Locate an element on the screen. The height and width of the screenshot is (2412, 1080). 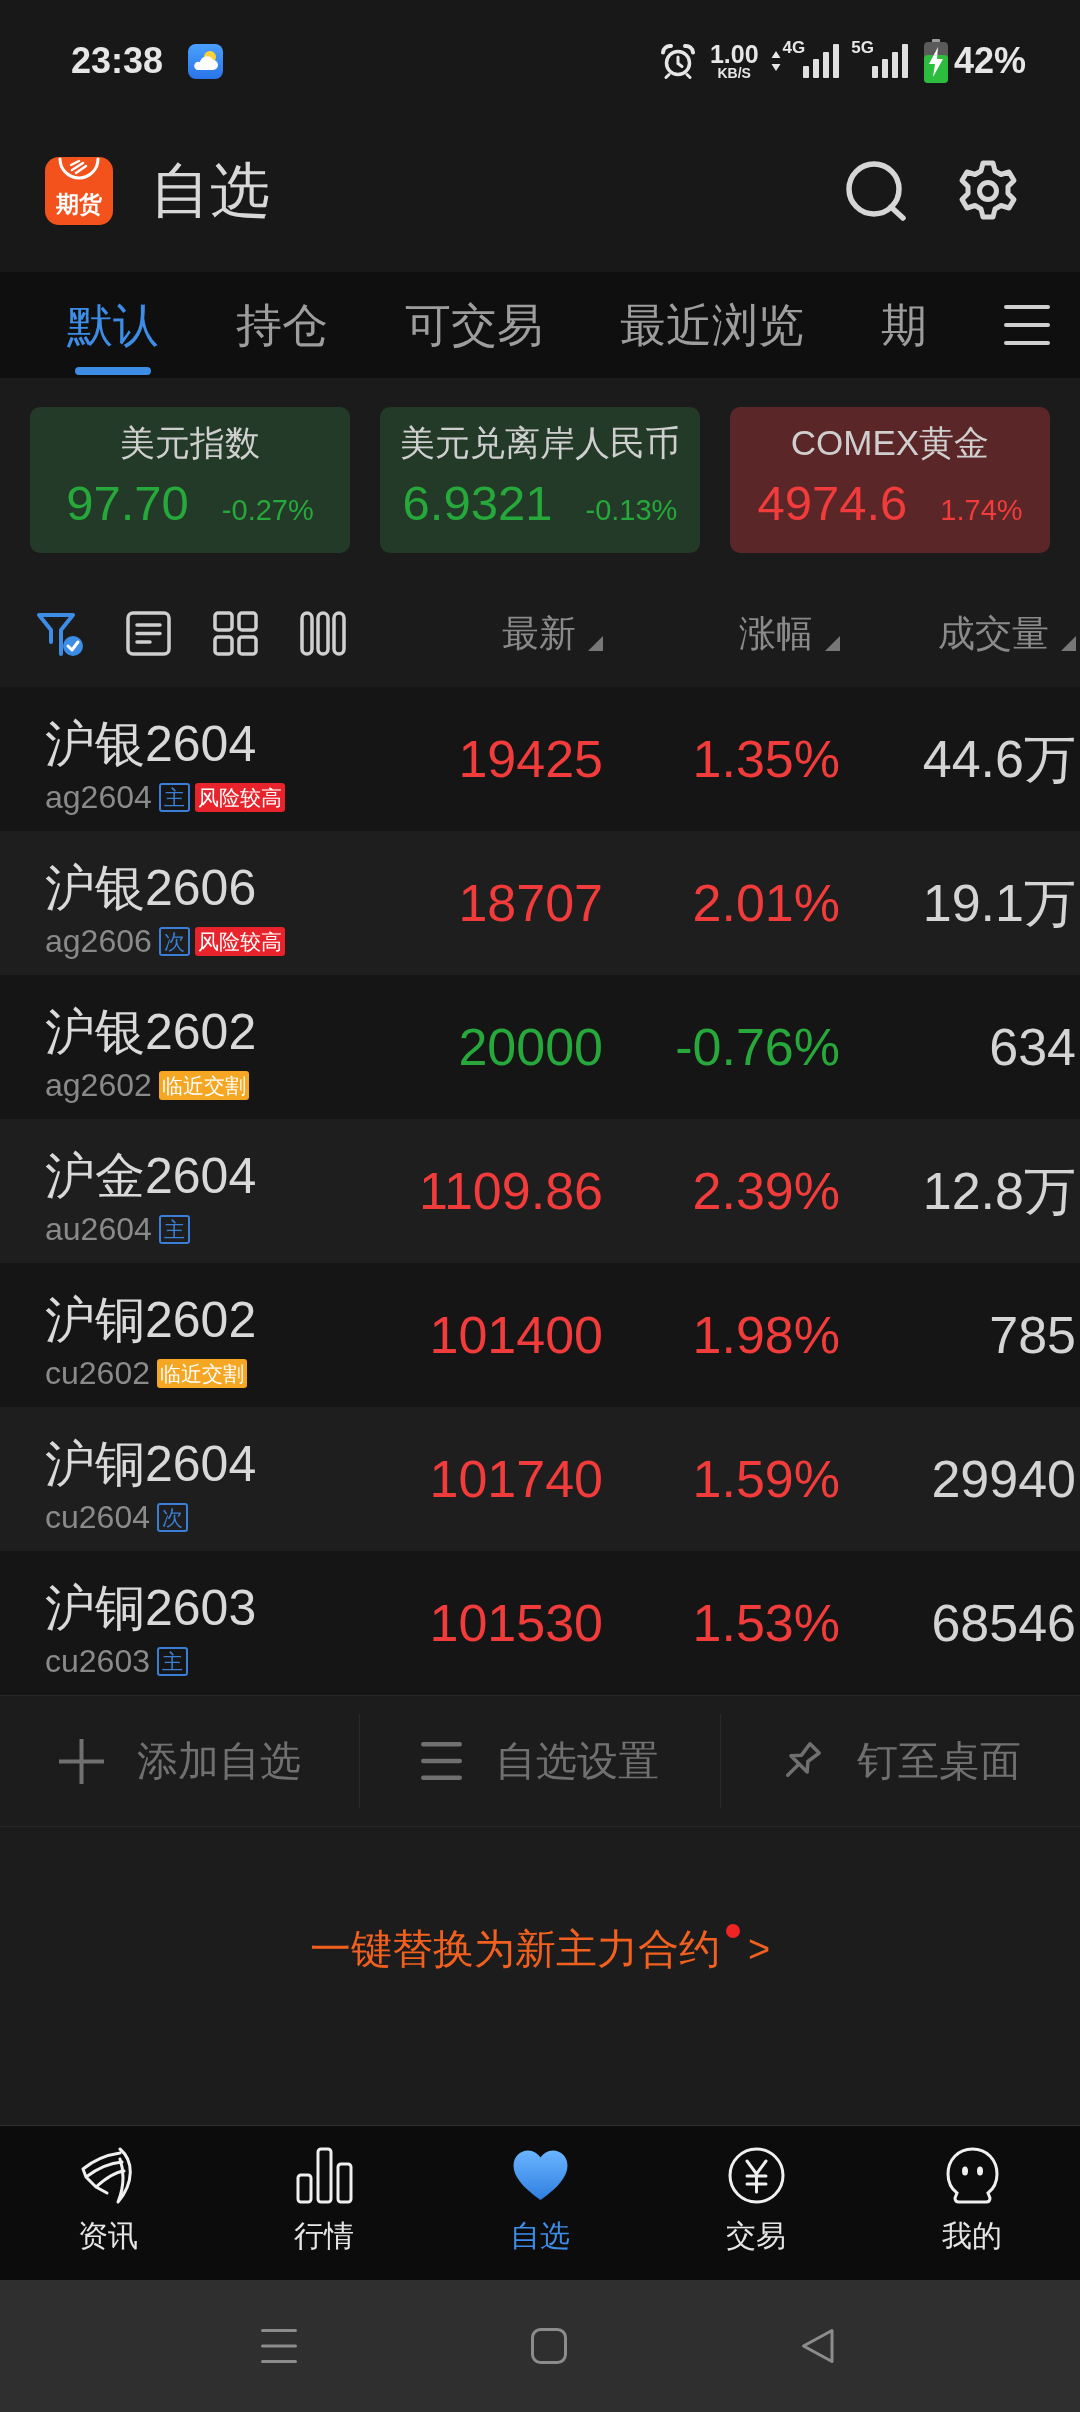
watchlist-row: 沪铜2603 cu2603 主 101530 1.53% 68546 is located at coordinates (540, 1623).